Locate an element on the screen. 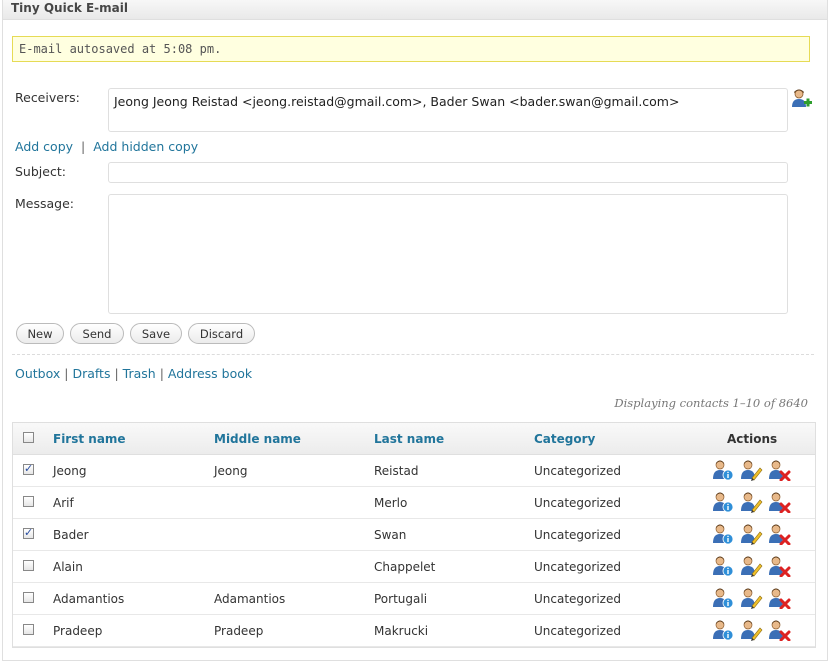 This screenshot has width=832, height=661. send-button: Send is located at coordinates (97, 333).